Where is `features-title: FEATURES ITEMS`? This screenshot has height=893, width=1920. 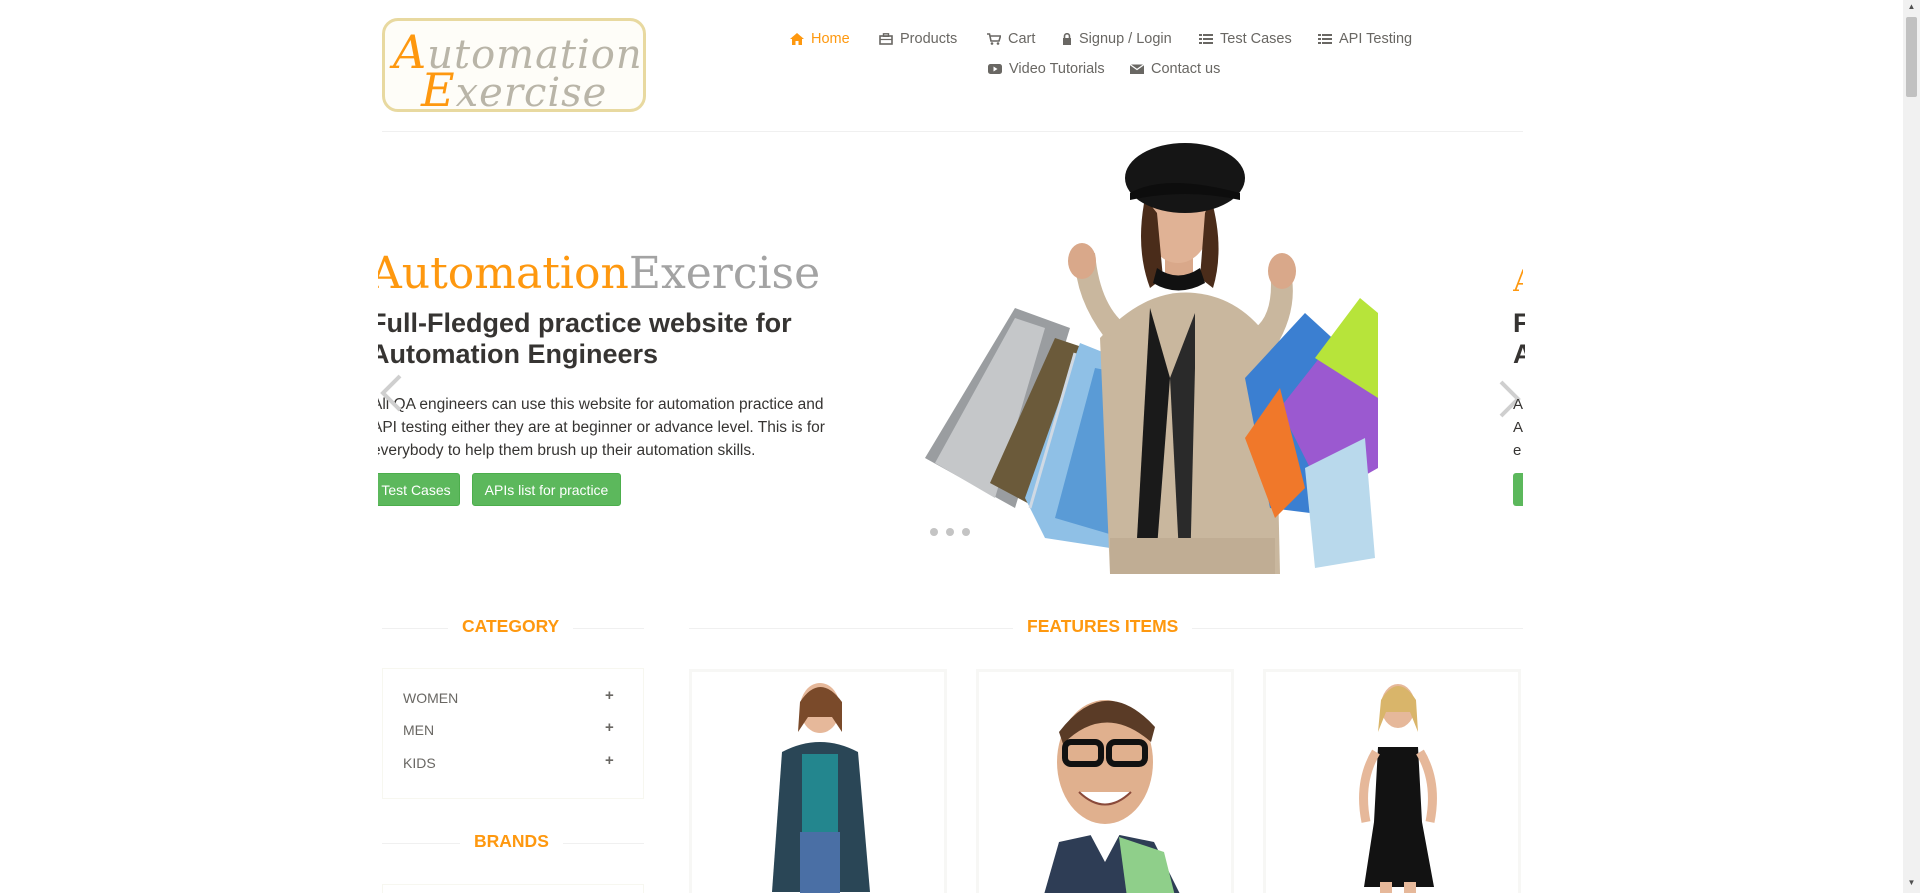 features-title: FEATURES ITEMS is located at coordinates (1103, 626).